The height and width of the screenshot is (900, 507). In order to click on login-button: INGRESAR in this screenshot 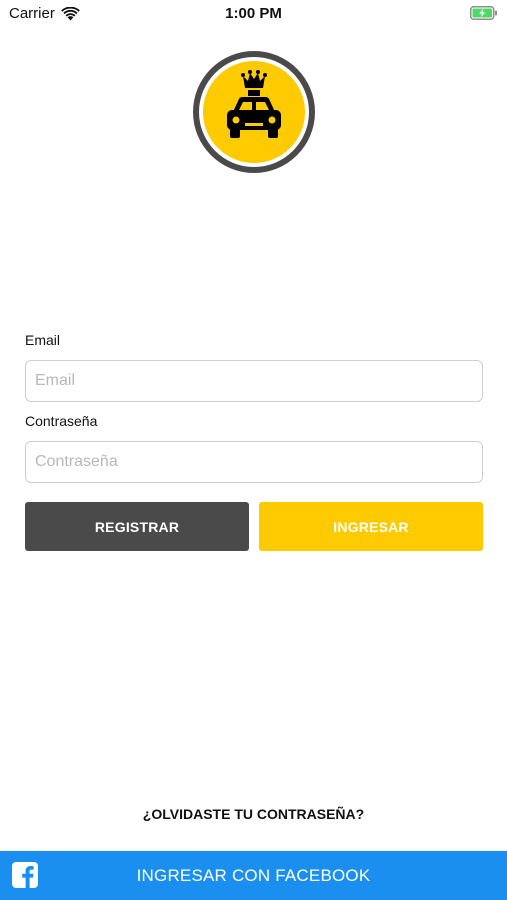, I will do `click(371, 526)`.